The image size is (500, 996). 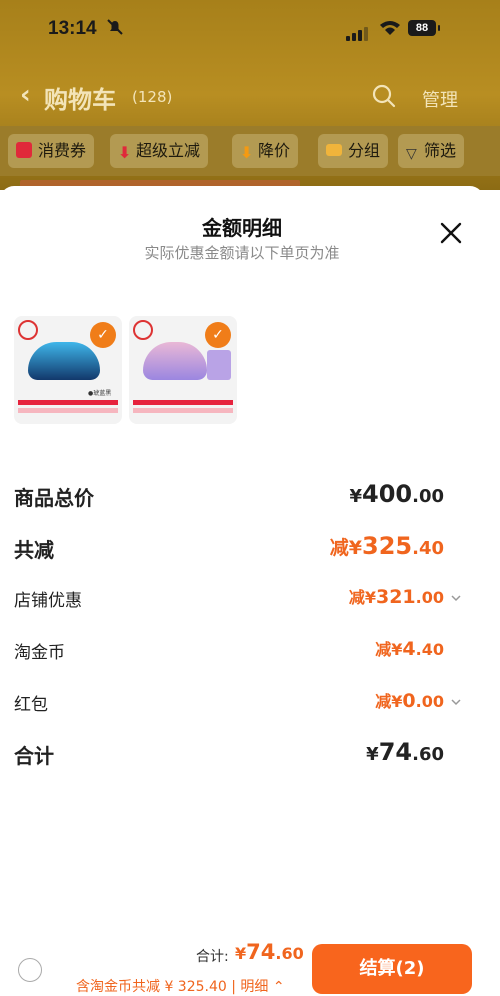 What do you see at coordinates (250, 31) in the screenshot?
I see `status-bar: 13:14 88` at bounding box center [250, 31].